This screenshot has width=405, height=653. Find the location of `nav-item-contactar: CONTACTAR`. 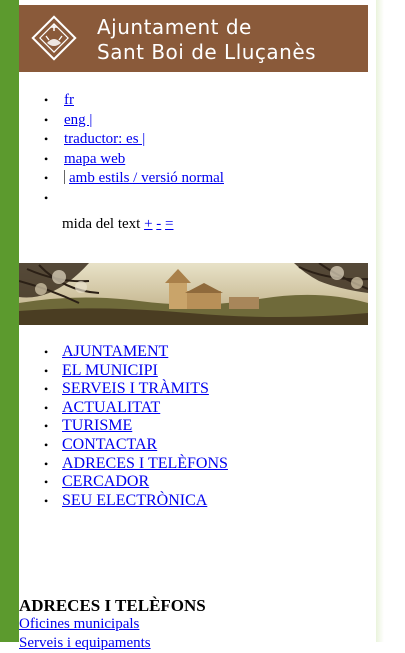

nav-item-contactar: CONTACTAR is located at coordinates (136, 445).